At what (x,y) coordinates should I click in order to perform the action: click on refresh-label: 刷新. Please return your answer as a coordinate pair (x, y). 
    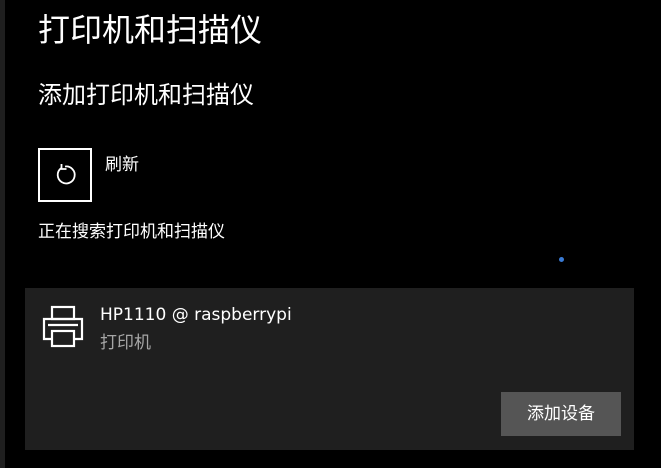
    Looking at the image, I should click on (122, 165).